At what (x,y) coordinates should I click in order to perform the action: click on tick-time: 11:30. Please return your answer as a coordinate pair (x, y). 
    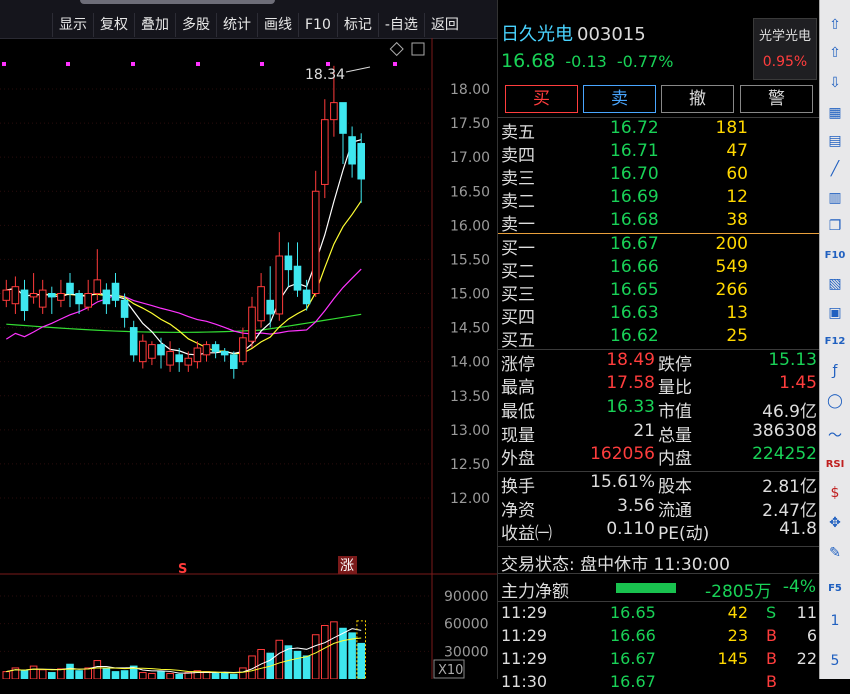
    Looking at the image, I should click on (524, 681).